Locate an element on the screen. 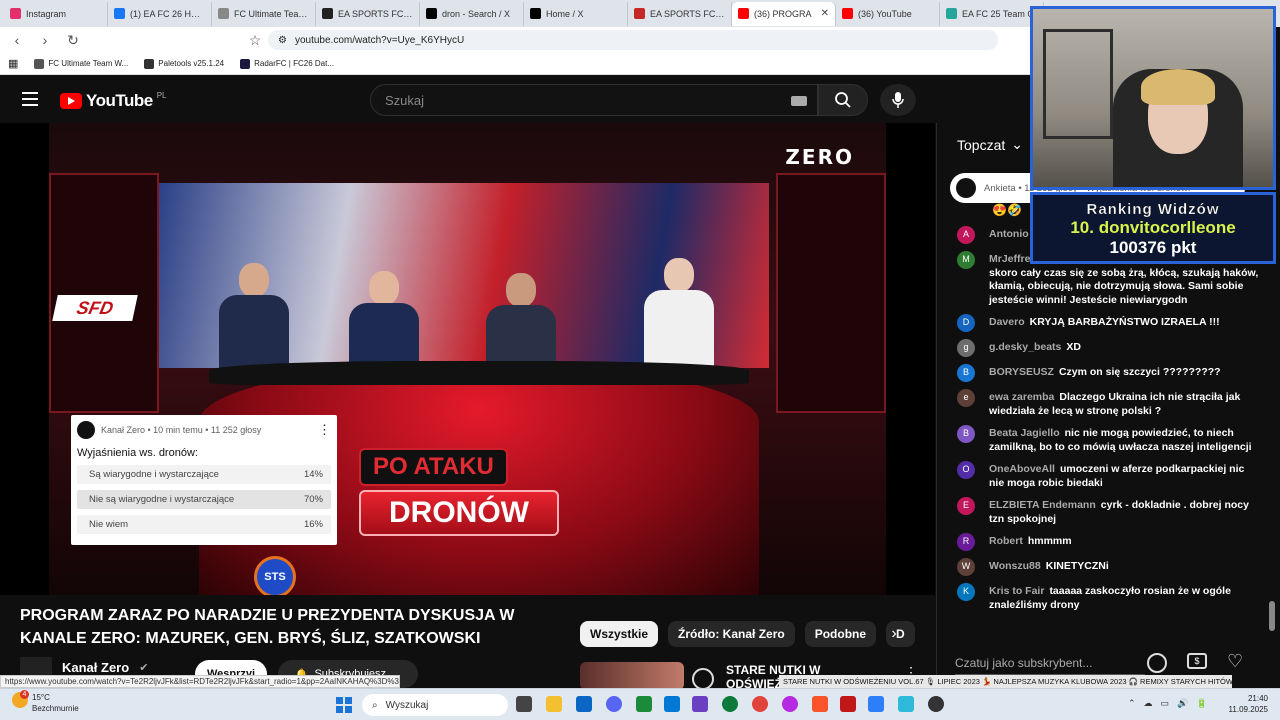  vscode-icon is located at coordinates (672, 704).